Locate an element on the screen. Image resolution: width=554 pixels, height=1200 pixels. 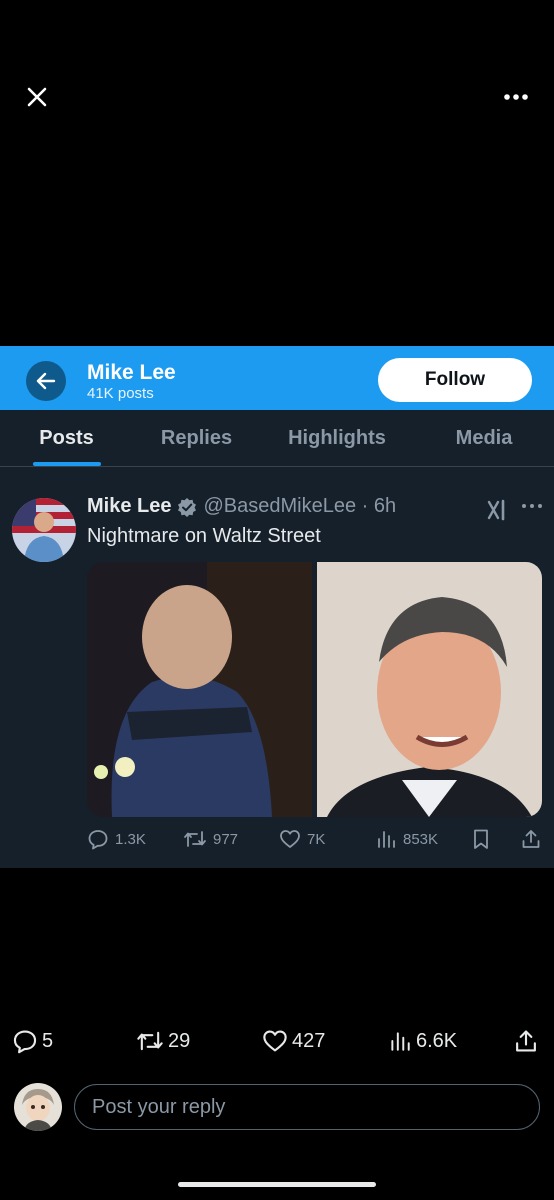
grok-icon is located at coordinates (498, 510).